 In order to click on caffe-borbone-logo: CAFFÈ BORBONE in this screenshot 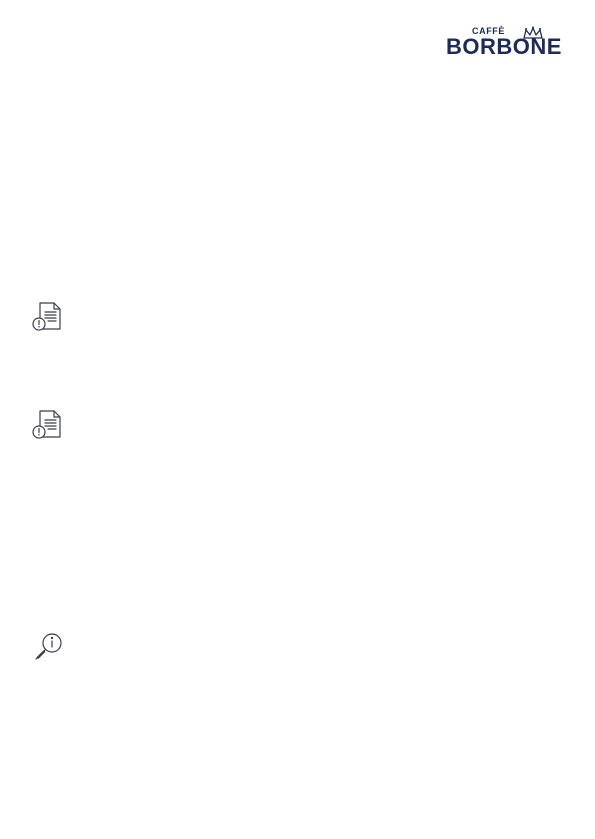, I will do `click(504, 43)`.